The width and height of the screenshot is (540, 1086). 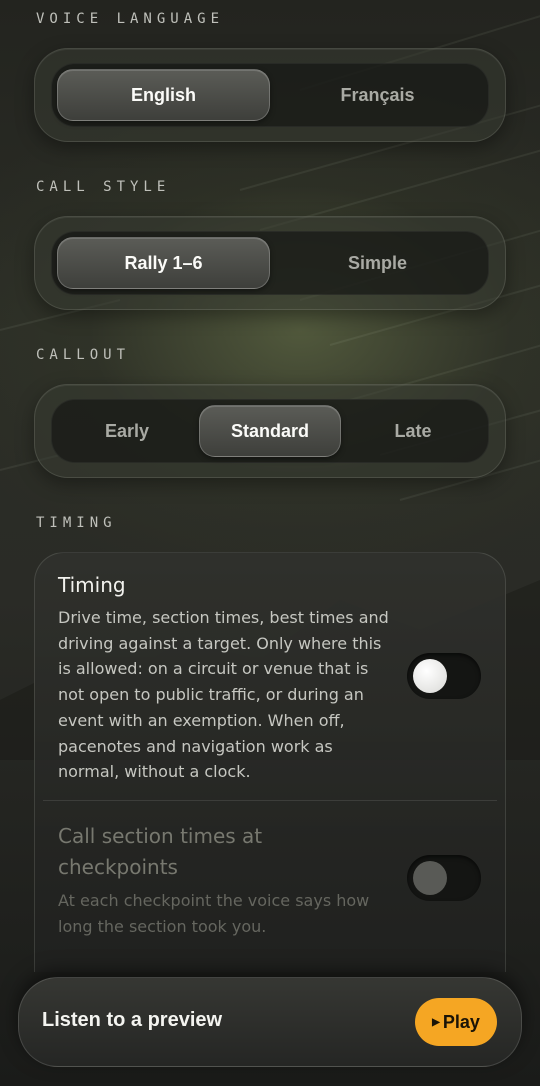 I want to click on timing-row-title: Timing, so click(x=92, y=585).